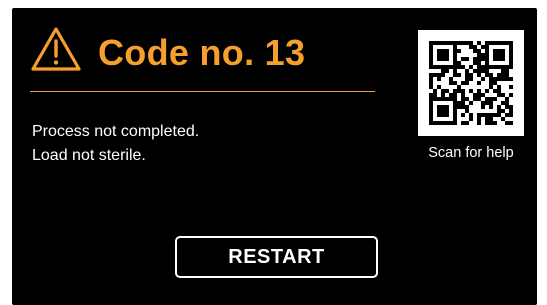  I want to click on warning-triangle-icon, so click(56, 49).